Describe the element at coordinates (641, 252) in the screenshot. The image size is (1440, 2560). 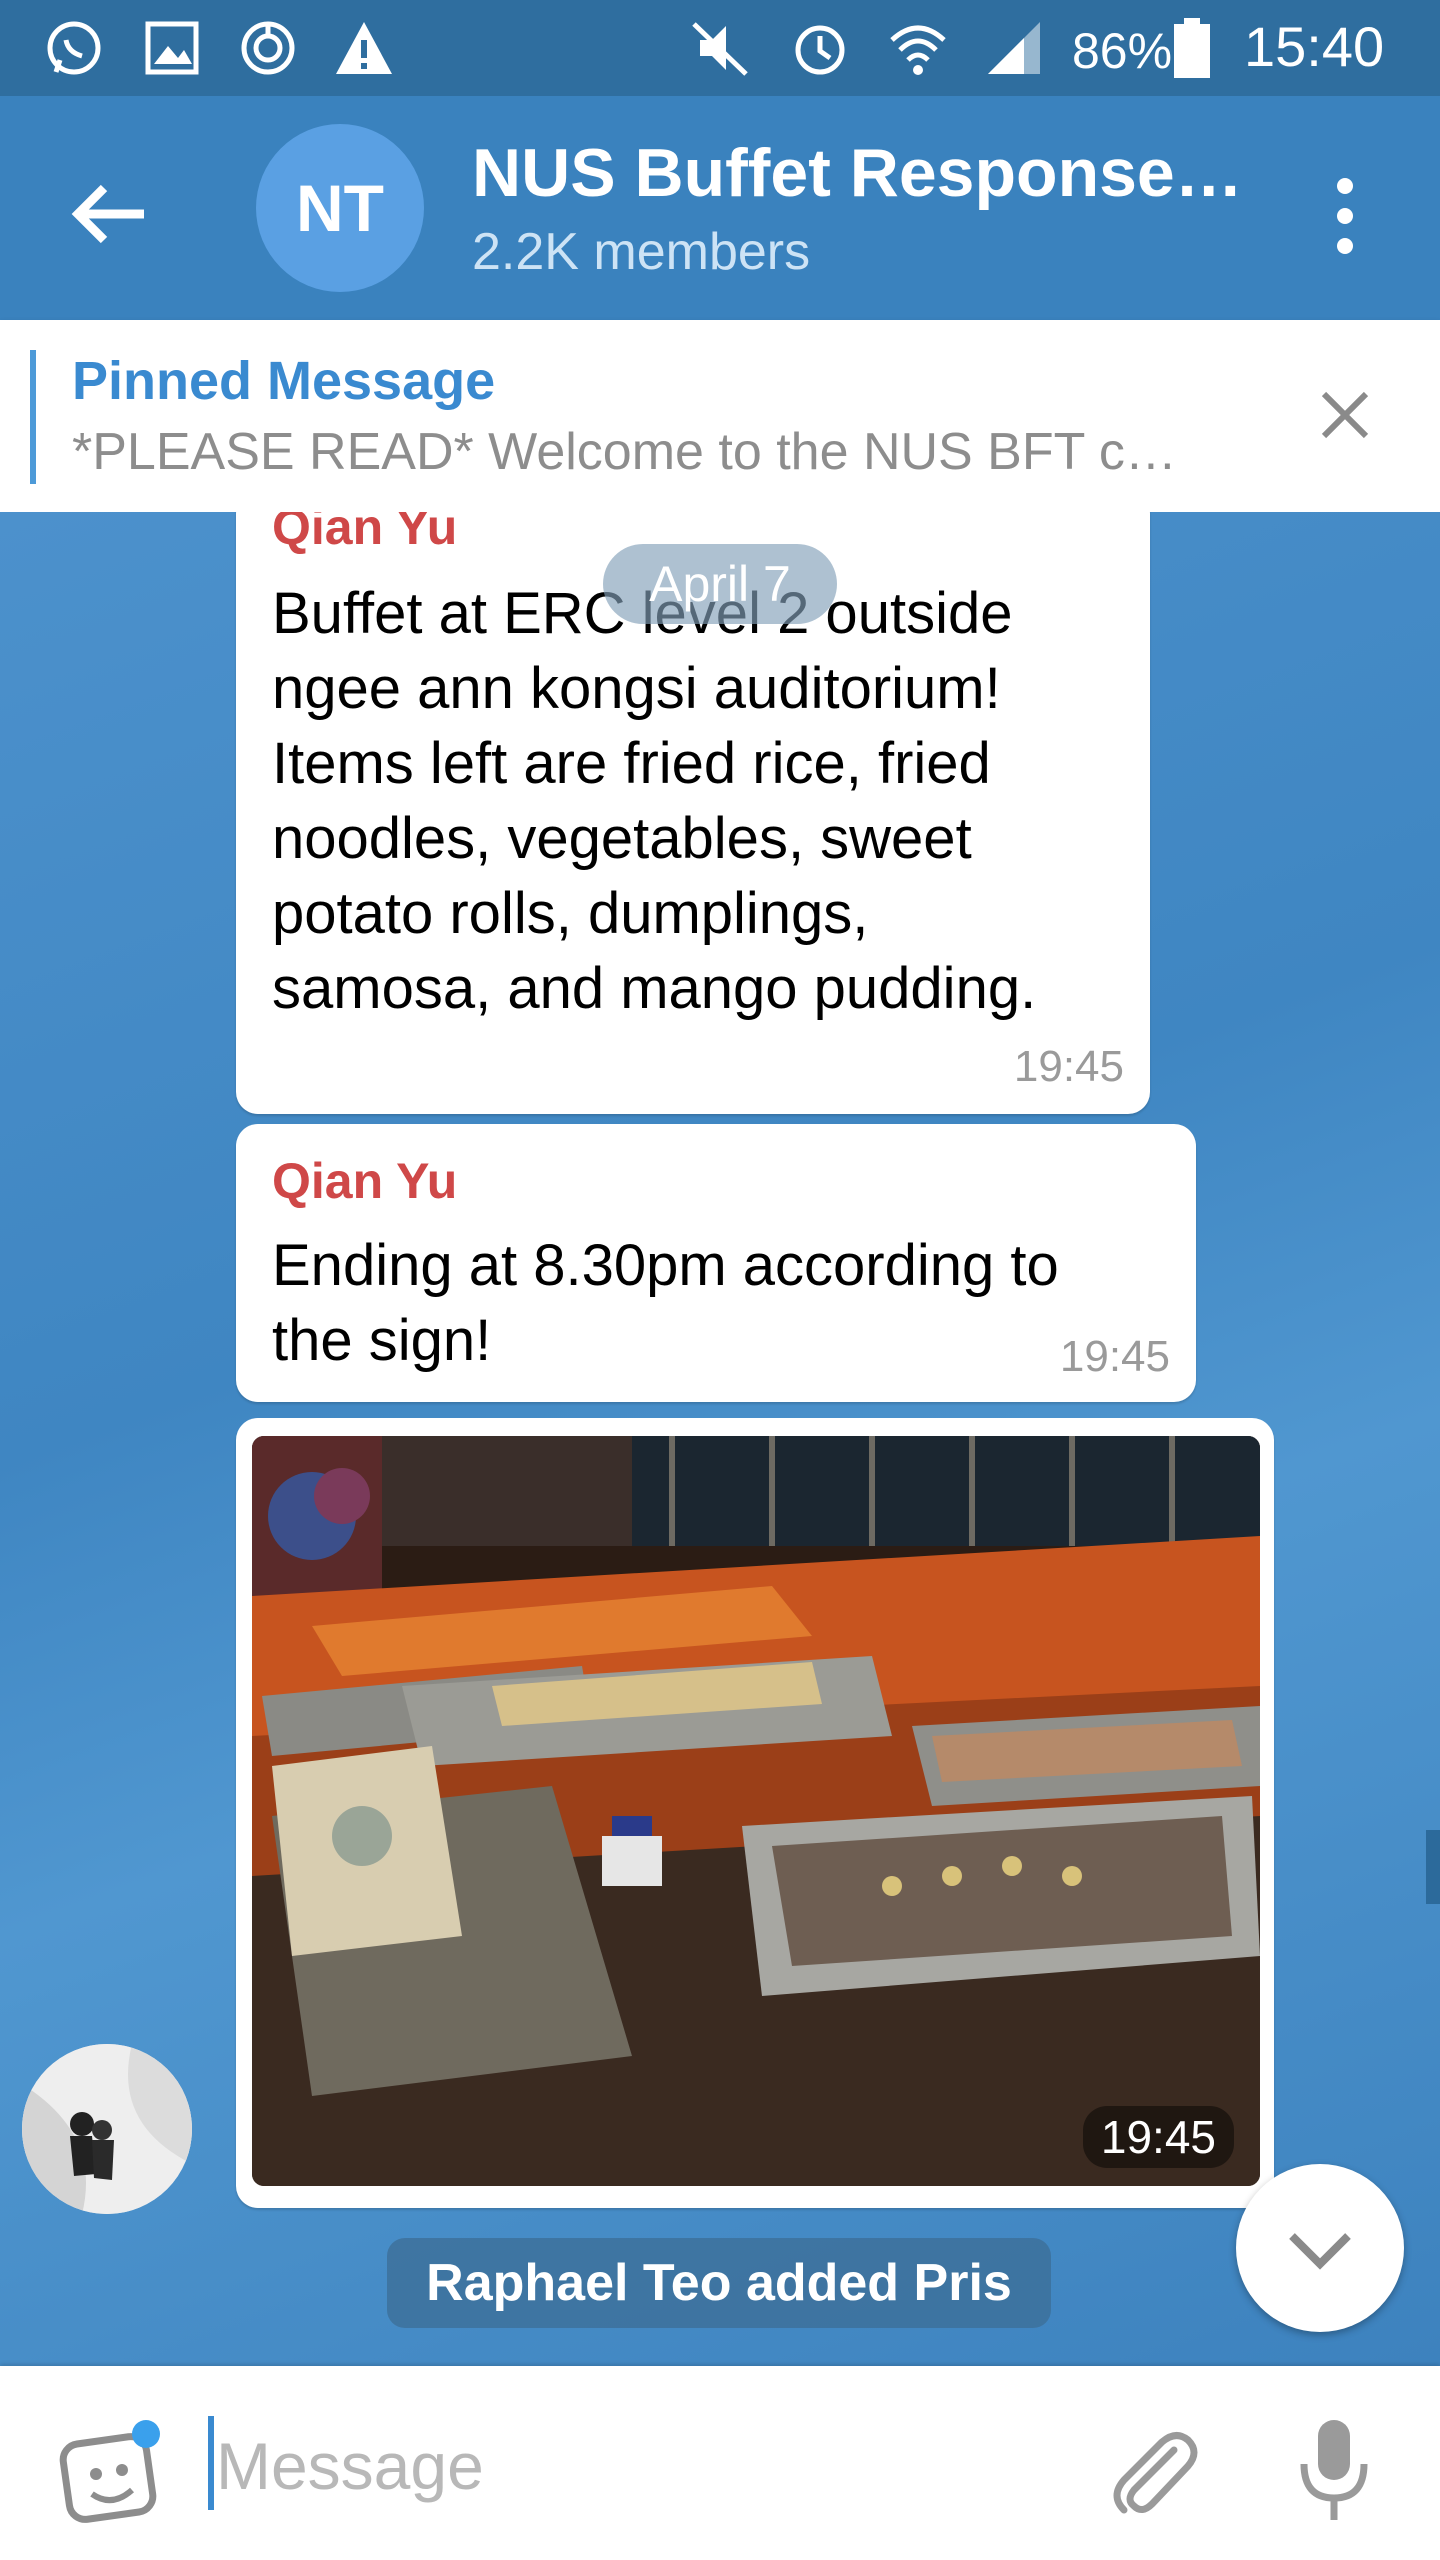
I see `member-count: 2.2K members` at that location.